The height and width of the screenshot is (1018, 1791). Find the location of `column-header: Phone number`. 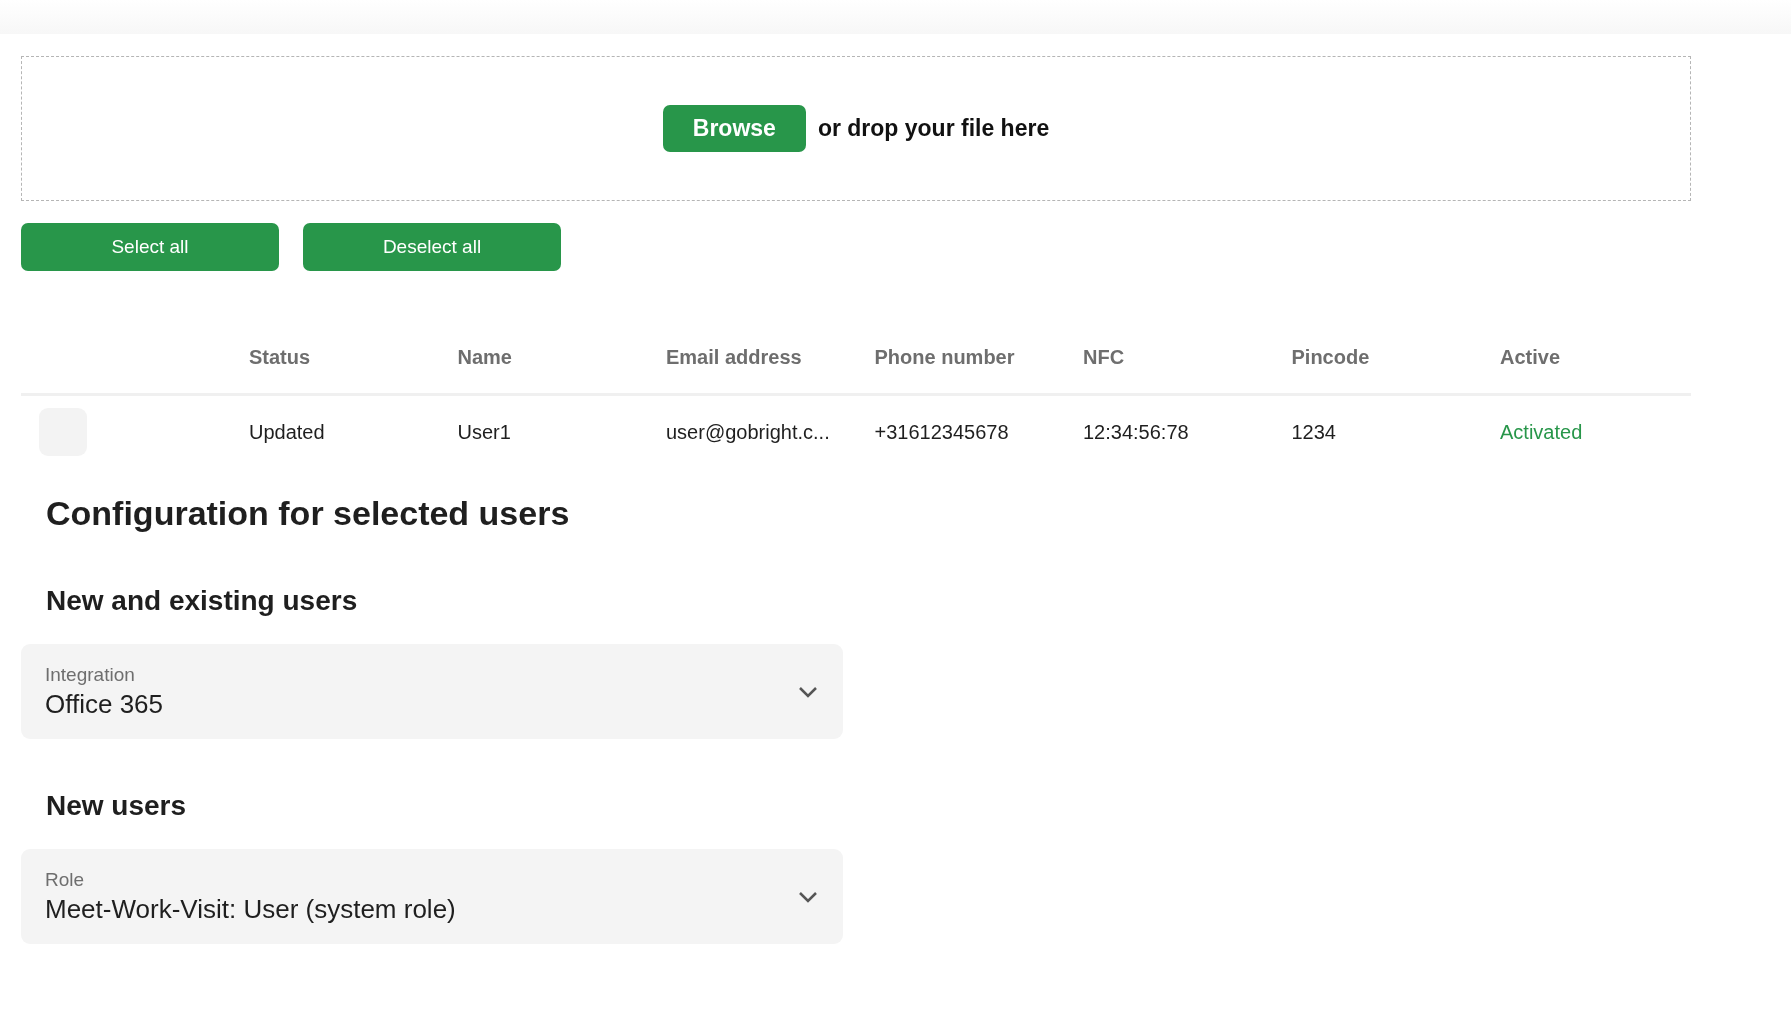

column-header: Phone number is located at coordinates (945, 357).